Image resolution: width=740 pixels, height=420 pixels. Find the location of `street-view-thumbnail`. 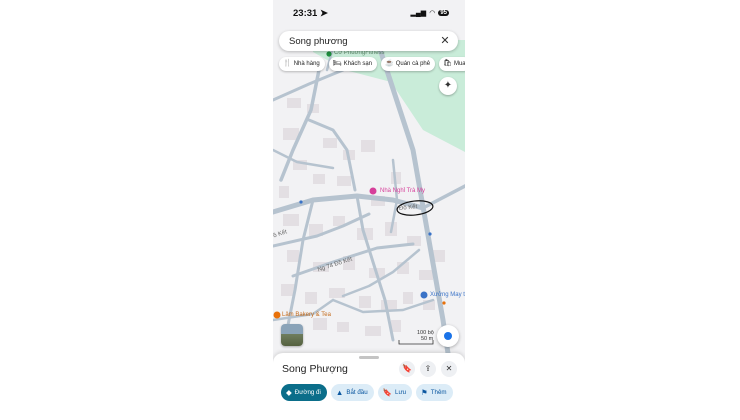

street-view-thumbnail is located at coordinates (292, 335).